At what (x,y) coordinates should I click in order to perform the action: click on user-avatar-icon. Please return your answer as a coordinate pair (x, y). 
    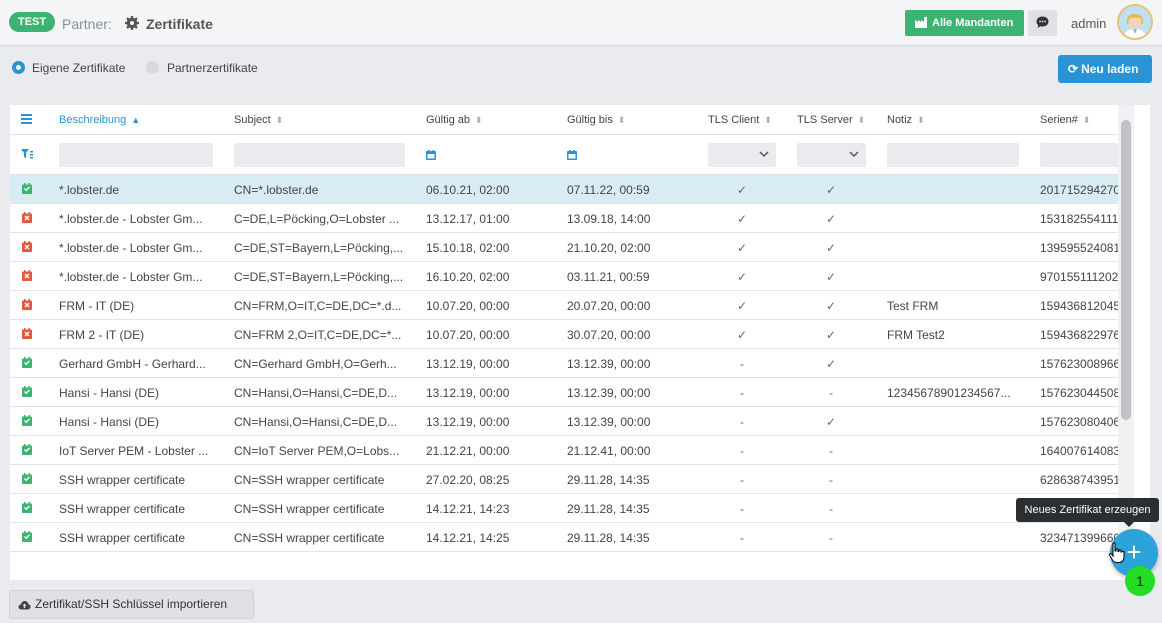
    Looking at the image, I should click on (1135, 26).